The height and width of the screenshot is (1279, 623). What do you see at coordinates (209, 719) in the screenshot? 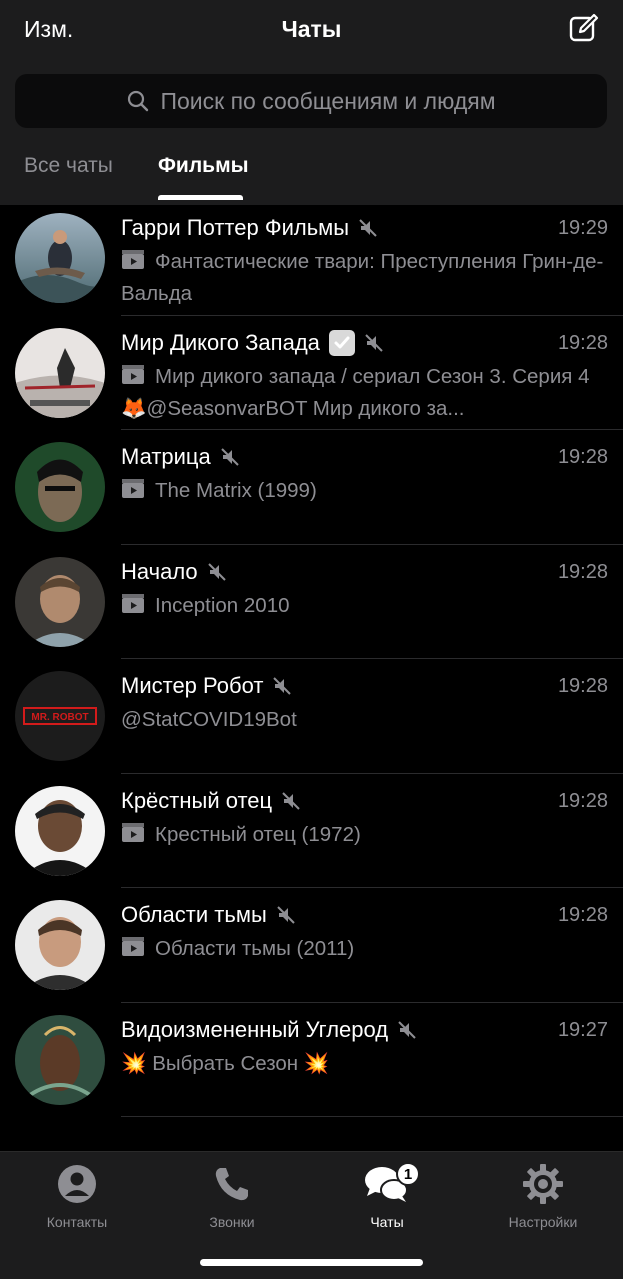
I see `chat-preview: @StatCOVID19Bot` at bounding box center [209, 719].